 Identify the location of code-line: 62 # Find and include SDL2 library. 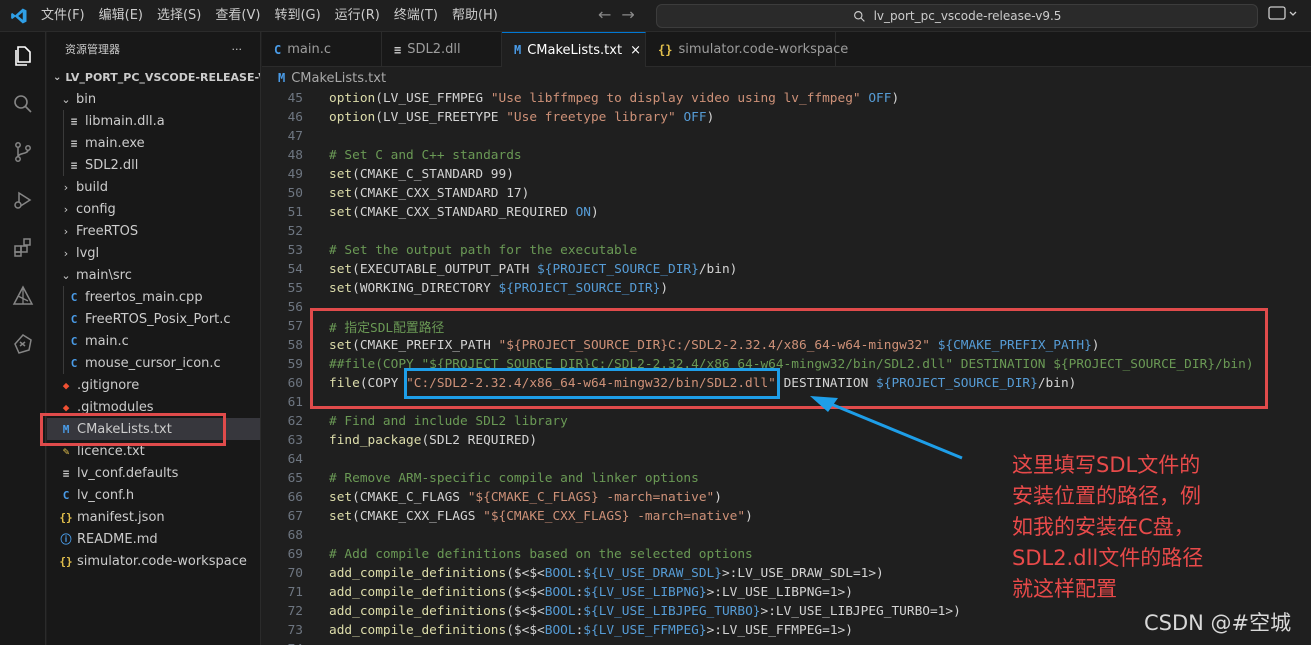
(786, 421).